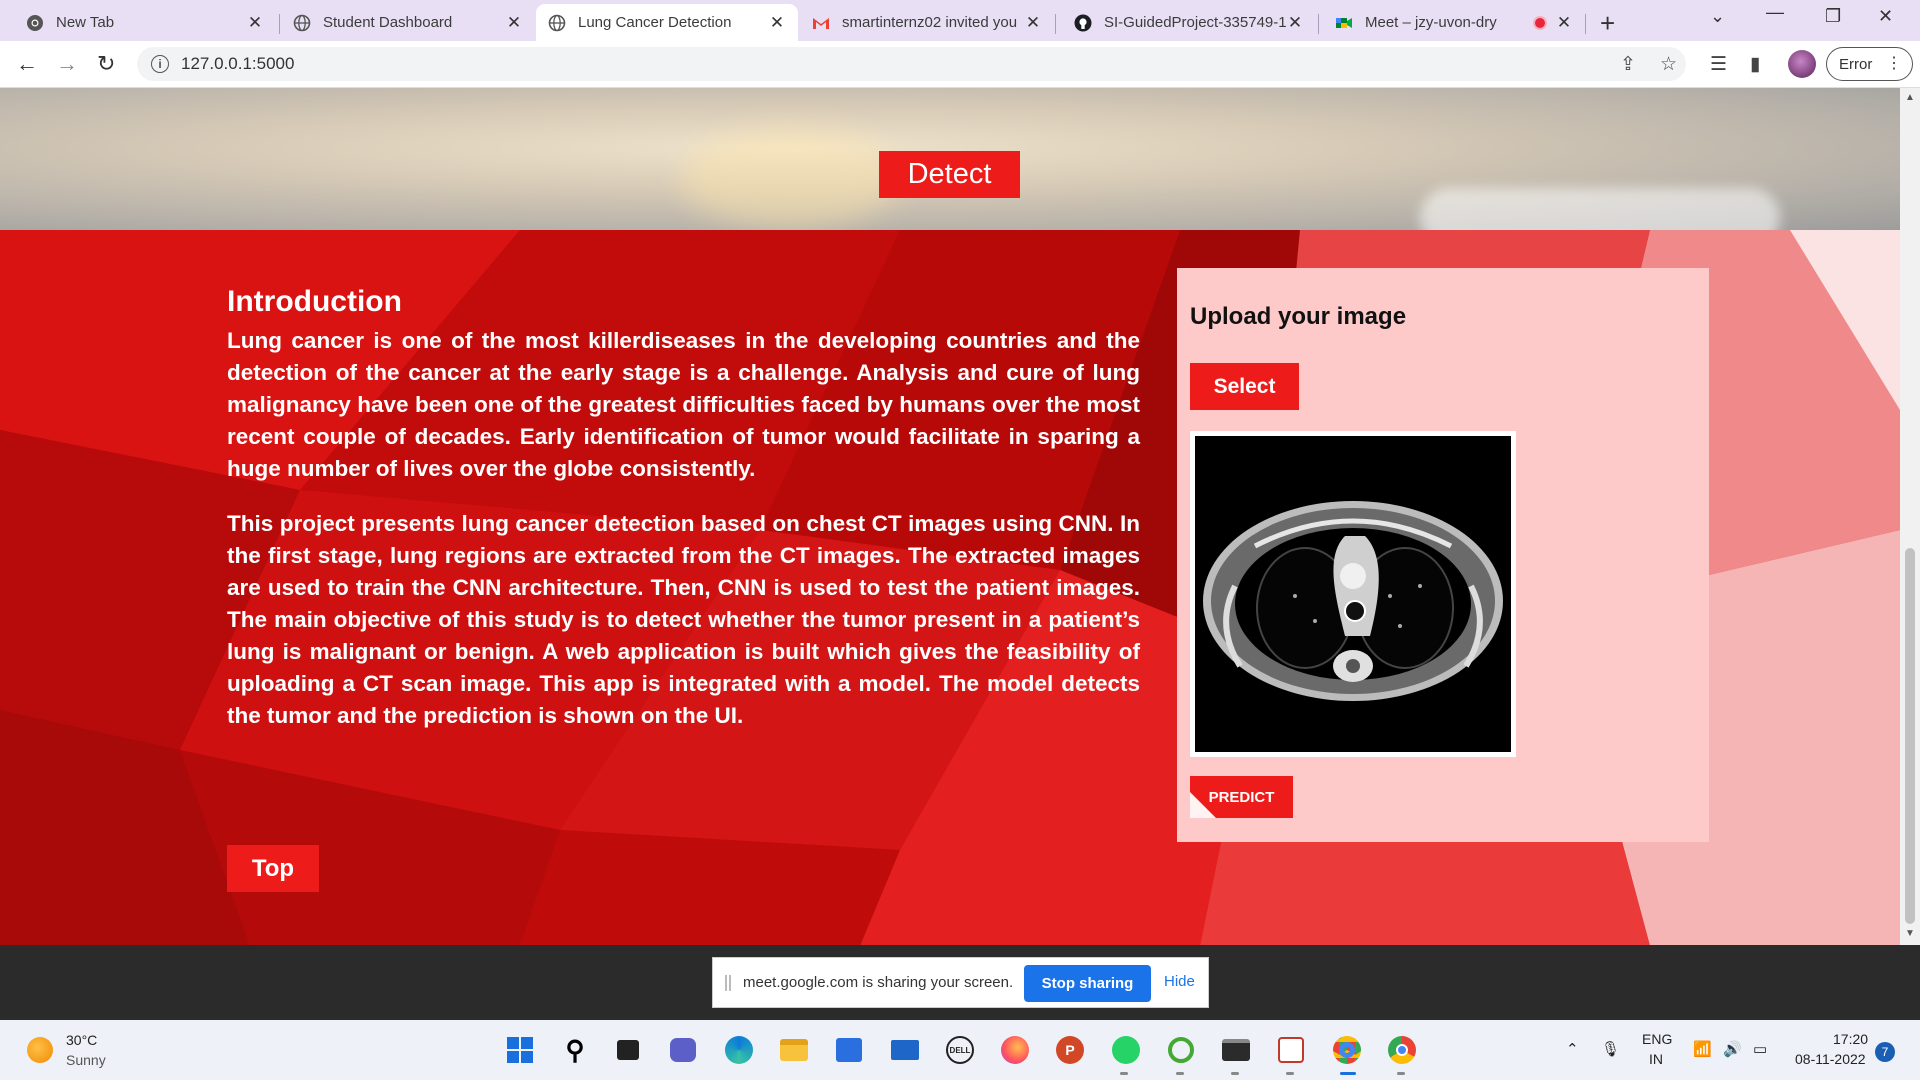 This screenshot has width=1920, height=1080. What do you see at coordinates (930, 22) in the screenshot?
I see `tab-title: smartinternz02 invited you` at bounding box center [930, 22].